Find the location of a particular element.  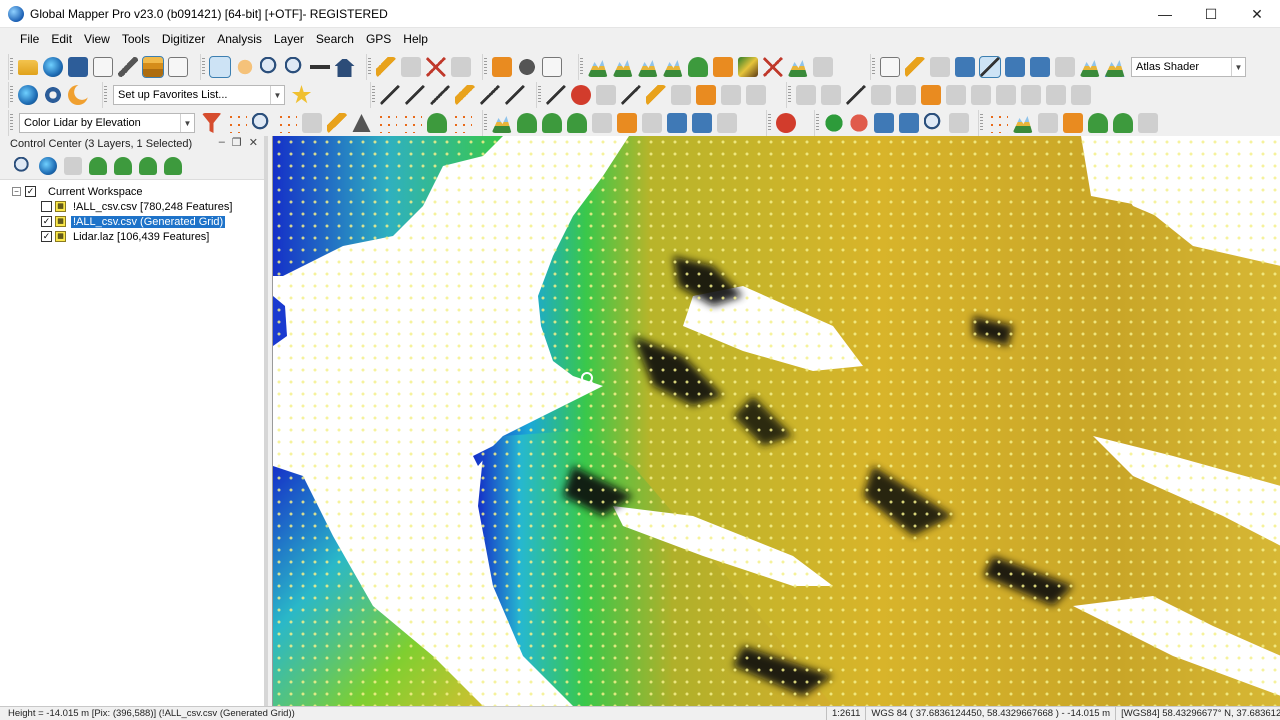

panel-restore-button: ❐ is located at coordinates (237, 142).